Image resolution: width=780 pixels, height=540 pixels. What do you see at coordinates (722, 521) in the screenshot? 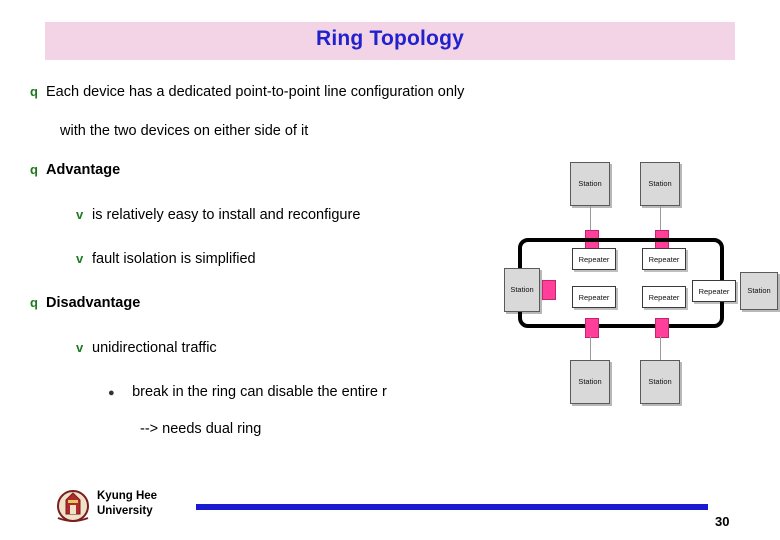
I see `page-number: 30` at bounding box center [722, 521].